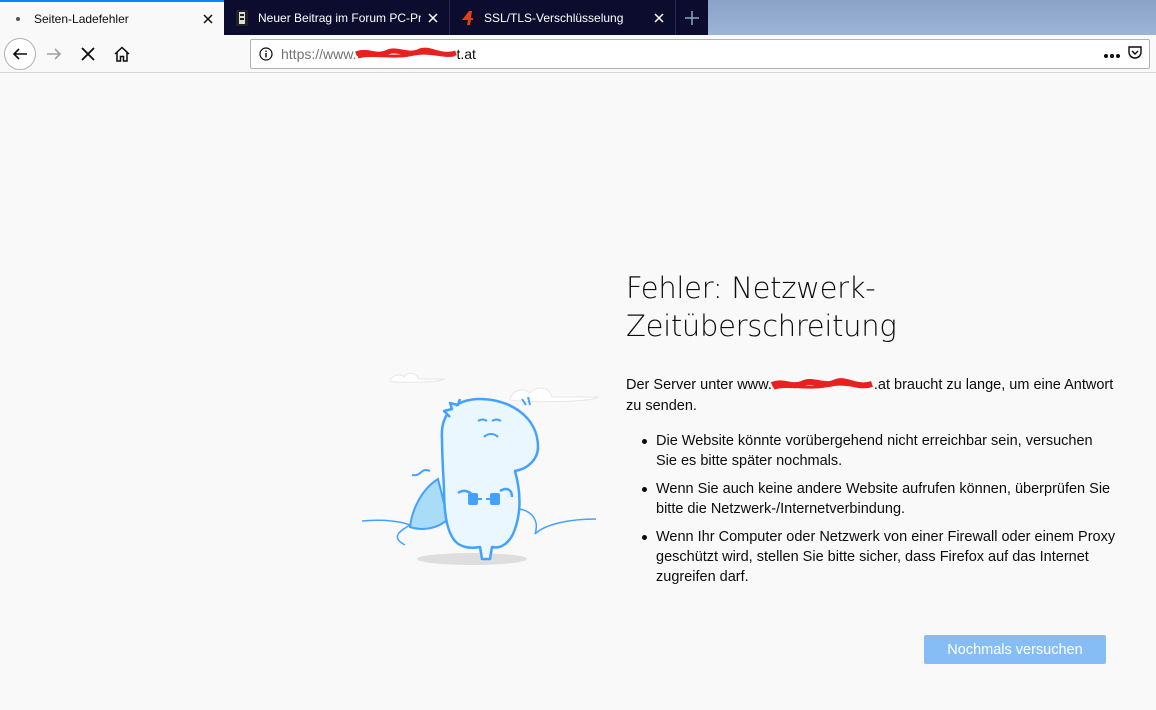 Image resolution: width=1156 pixels, height=710 pixels. Describe the element at coordinates (18, 19) in the screenshot. I see `loading-dot-icon` at that location.